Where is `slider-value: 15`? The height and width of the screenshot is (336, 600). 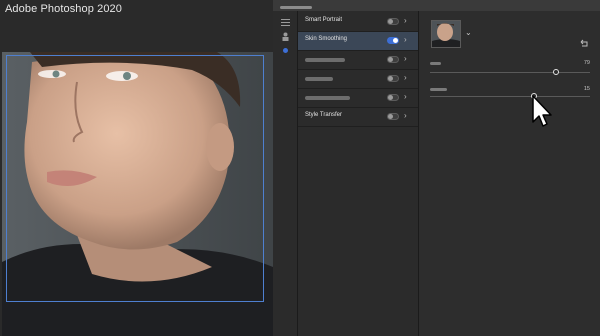
slider-value: 15 is located at coordinates (586, 89).